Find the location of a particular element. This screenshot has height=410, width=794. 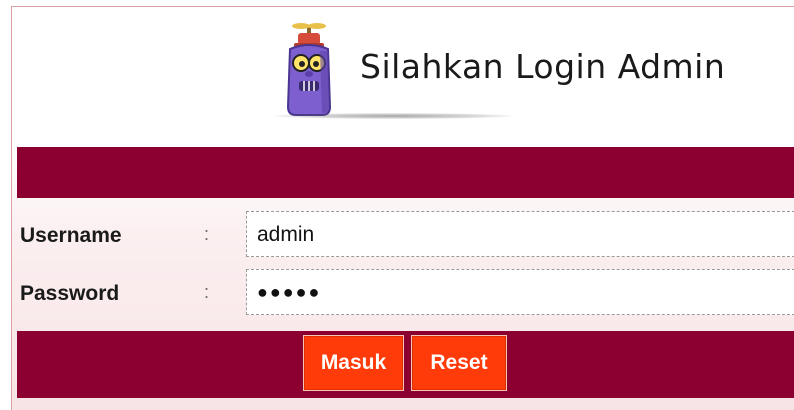

username-input is located at coordinates (520, 234).